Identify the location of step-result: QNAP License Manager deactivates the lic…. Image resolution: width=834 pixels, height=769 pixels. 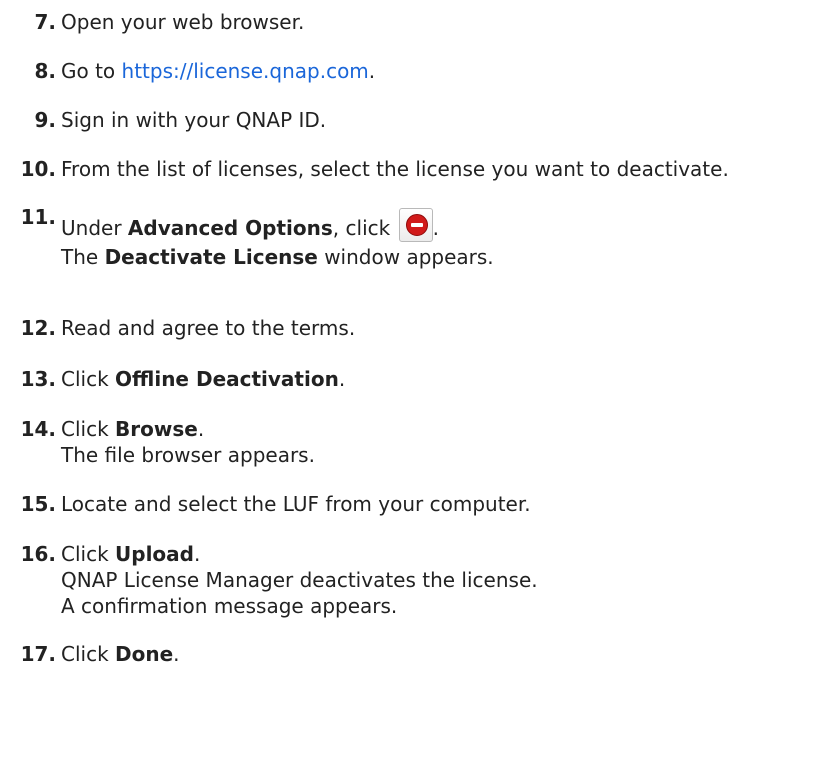
(299, 580).